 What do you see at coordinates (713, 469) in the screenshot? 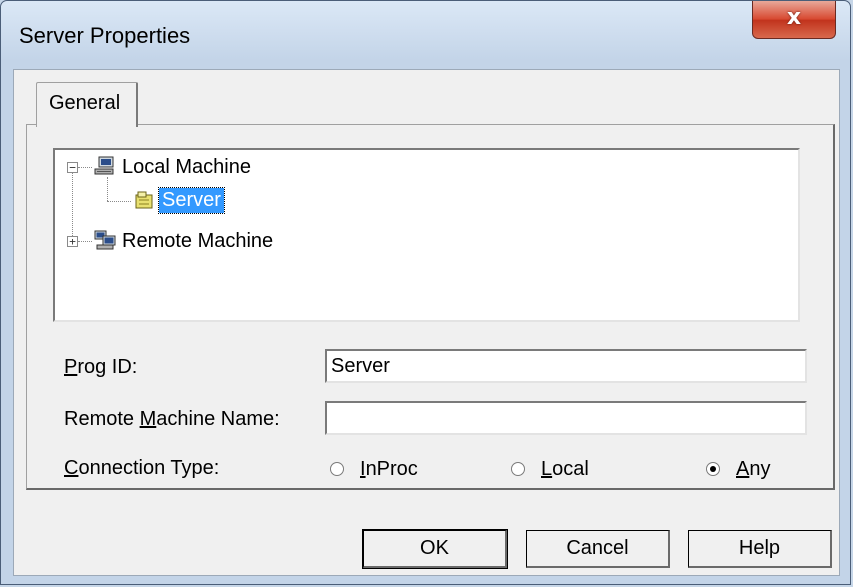
I see `radio-any-circle` at bounding box center [713, 469].